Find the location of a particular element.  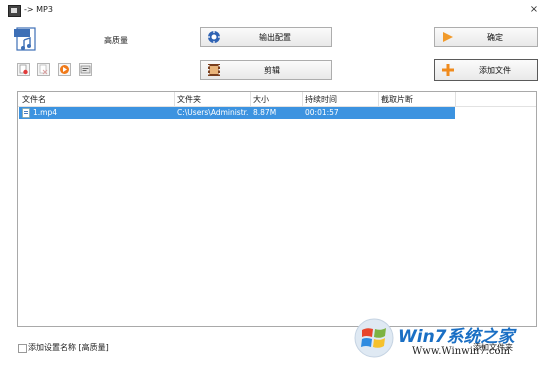

header-folder: 文件夹 is located at coordinates (189, 99).